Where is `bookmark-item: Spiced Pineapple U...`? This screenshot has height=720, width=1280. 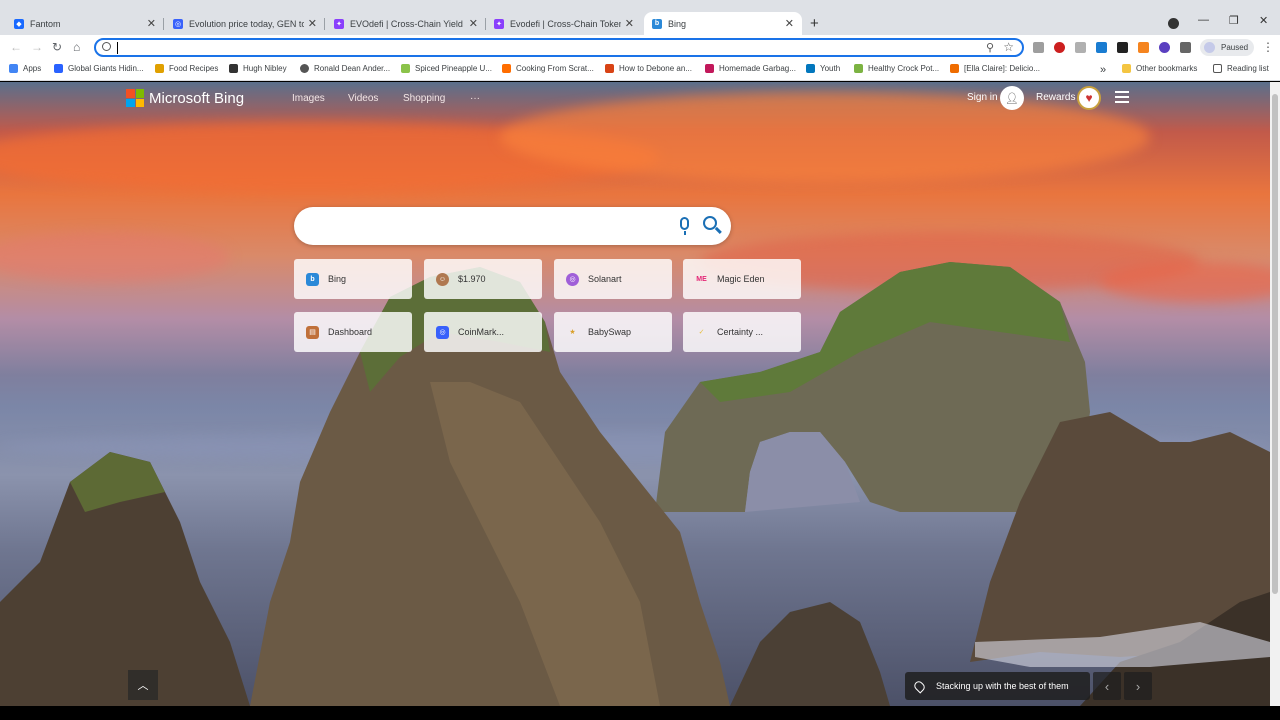 bookmark-item: Spiced Pineapple U... is located at coordinates (446, 68).